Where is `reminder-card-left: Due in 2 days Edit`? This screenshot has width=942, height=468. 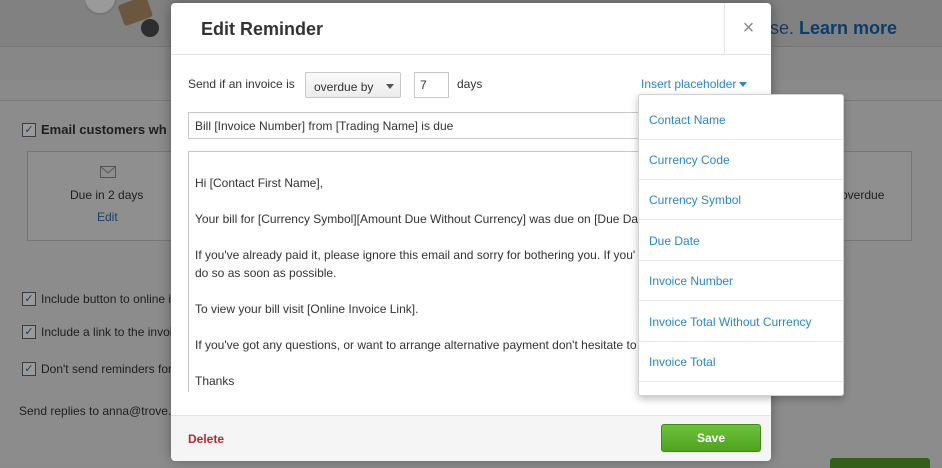 reminder-card-left: Due in 2 days Edit is located at coordinates (100, 196).